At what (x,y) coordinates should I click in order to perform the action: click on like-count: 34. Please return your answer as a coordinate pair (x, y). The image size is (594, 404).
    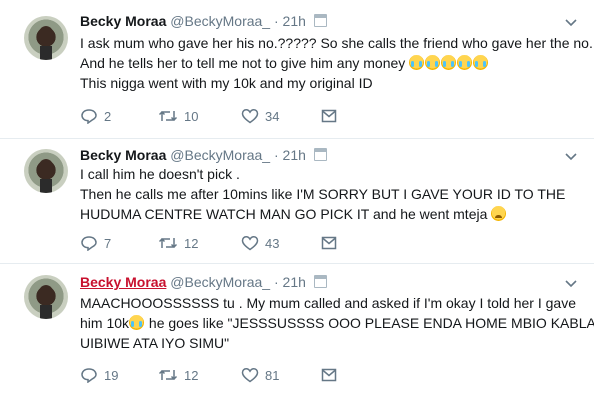
    Looking at the image, I should click on (272, 116).